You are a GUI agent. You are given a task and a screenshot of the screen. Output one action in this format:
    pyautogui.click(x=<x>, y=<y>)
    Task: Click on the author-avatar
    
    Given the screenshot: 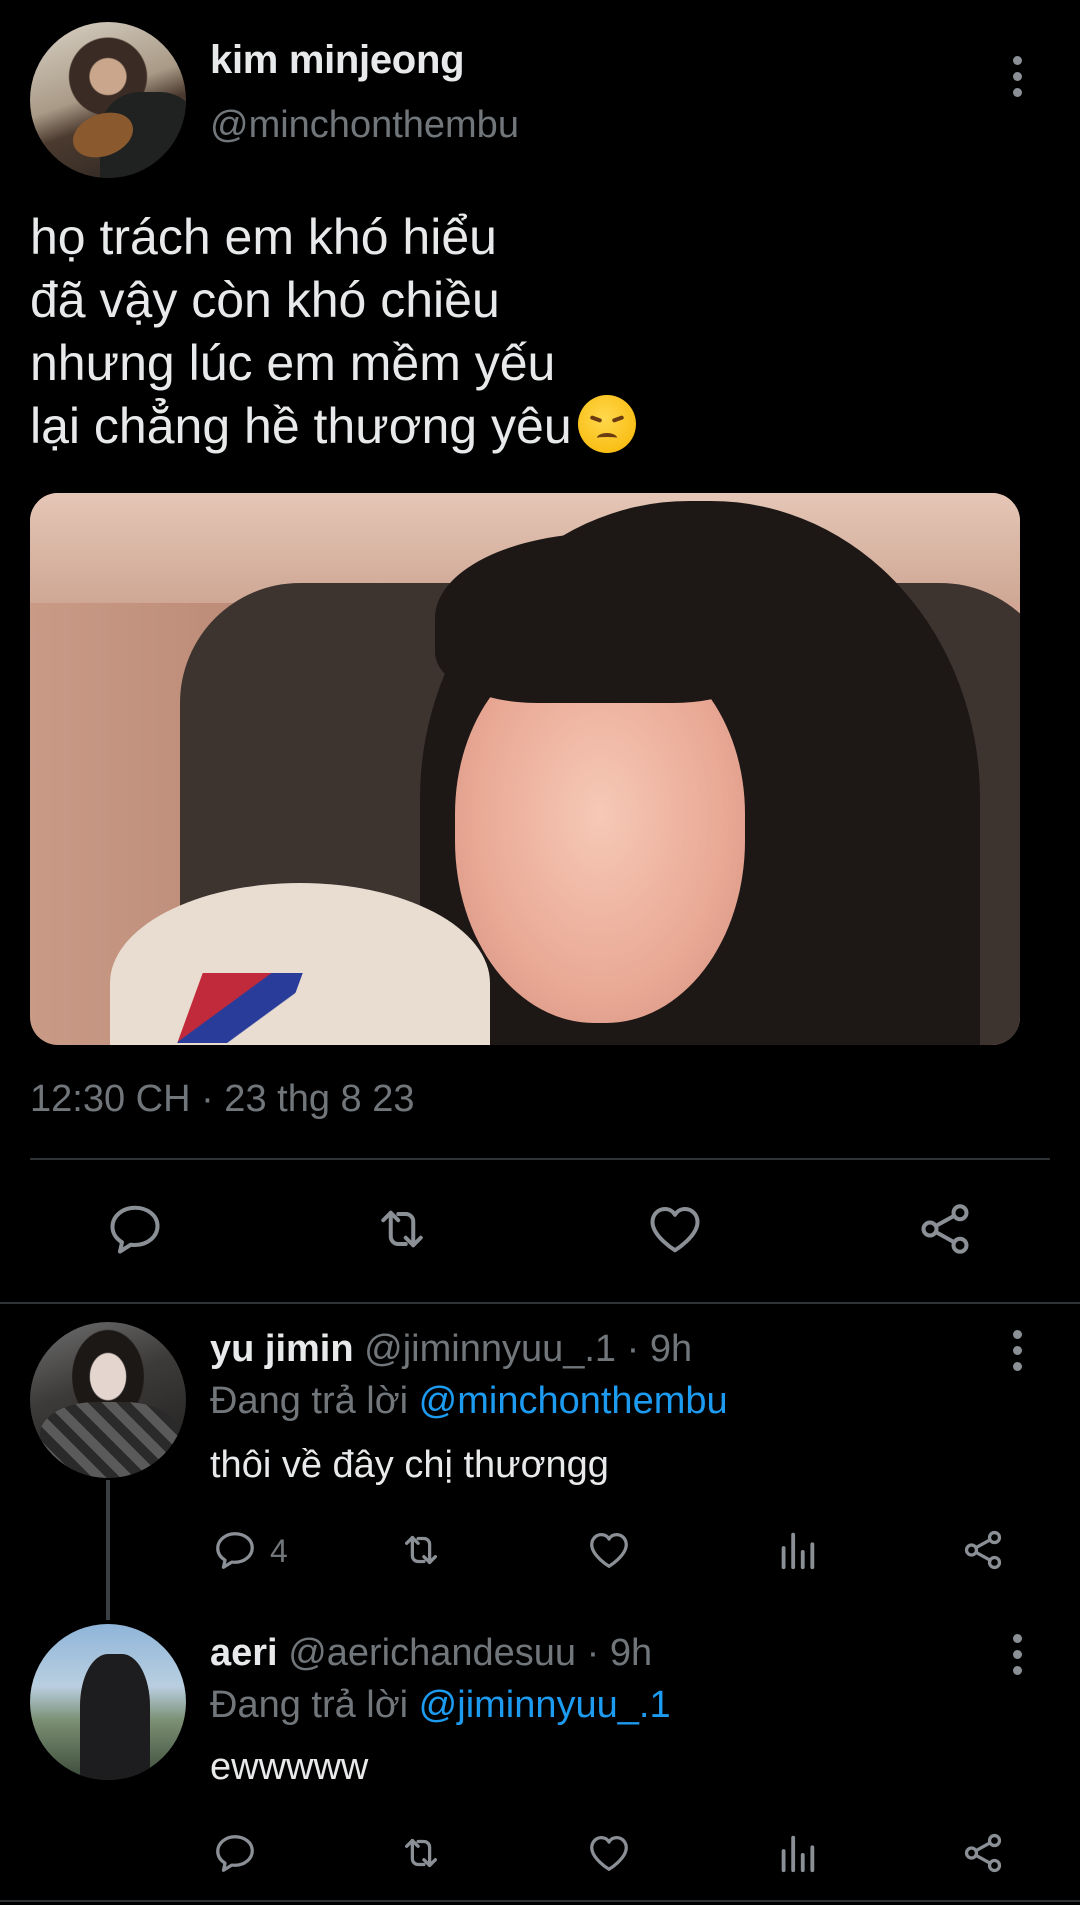 What is the action you would take?
    pyautogui.click(x=108, y=100)
    